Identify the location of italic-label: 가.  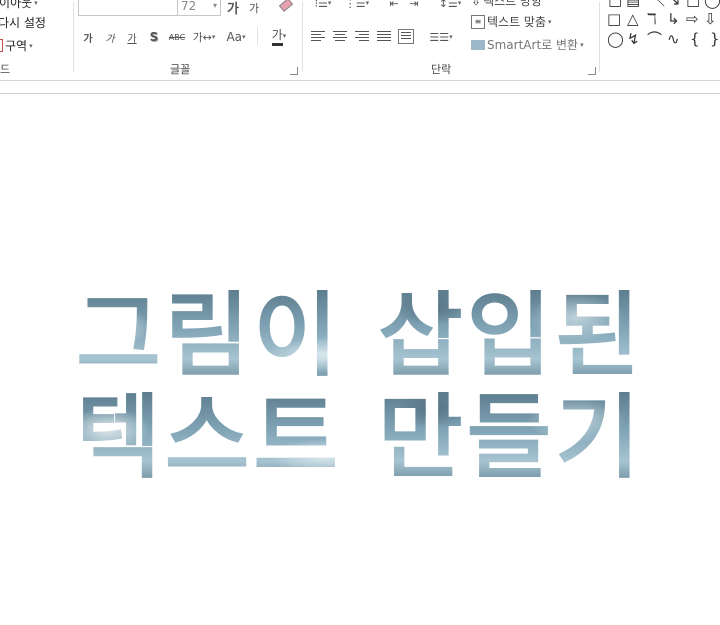
(110, 39).